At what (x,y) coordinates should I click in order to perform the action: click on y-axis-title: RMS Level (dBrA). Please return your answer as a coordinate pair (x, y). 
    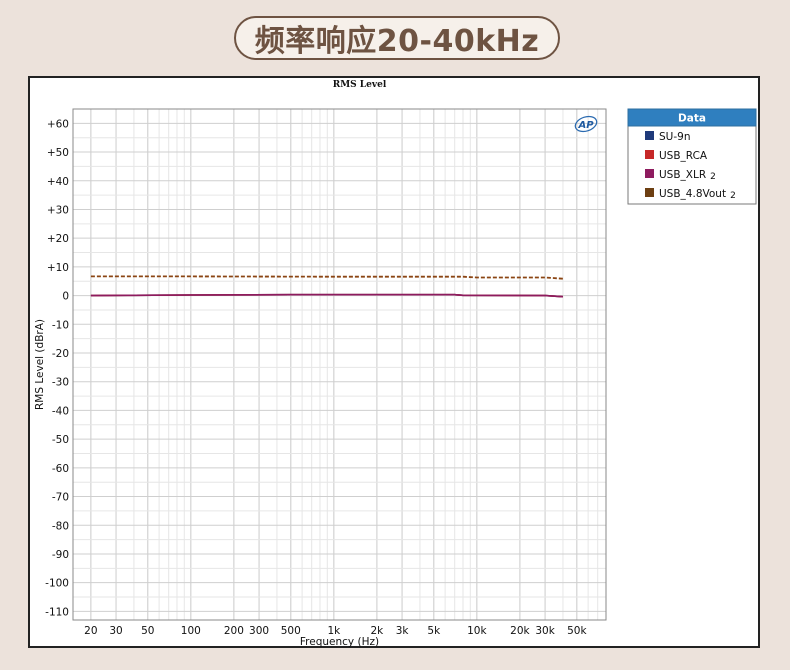
    Looking at the image, I should click on (40, 364).